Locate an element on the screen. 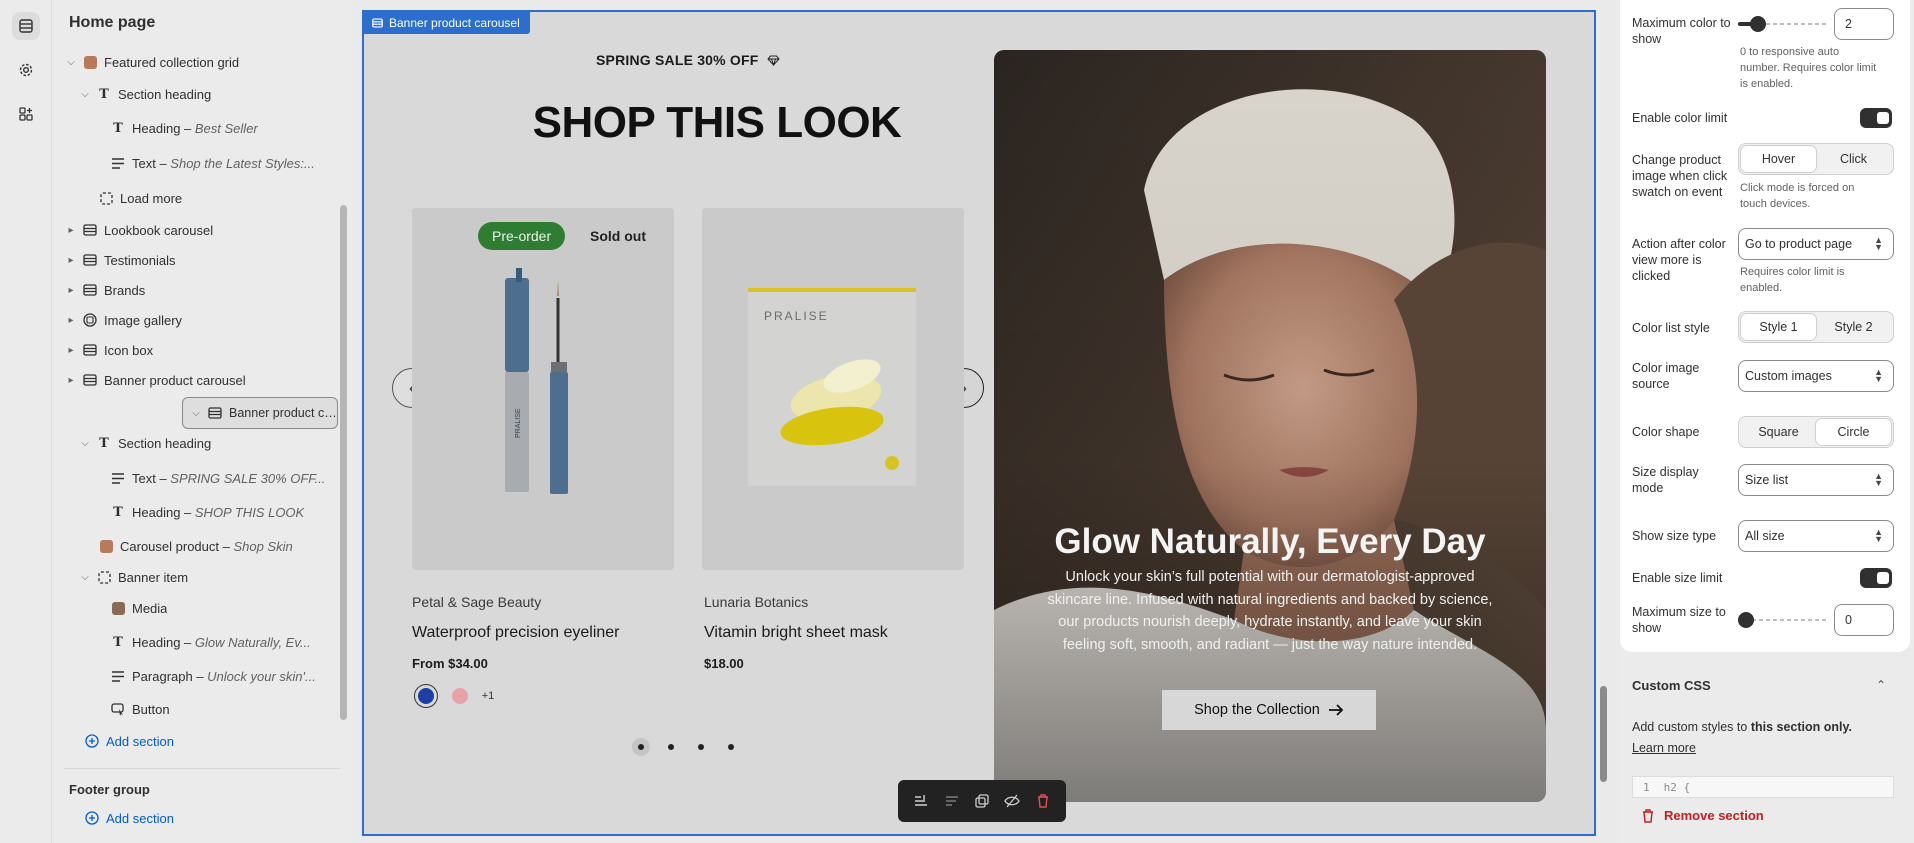 This screenshot has height=843, width=1914. enable-size-limit-toggle is located at coordinates (1876, 578).